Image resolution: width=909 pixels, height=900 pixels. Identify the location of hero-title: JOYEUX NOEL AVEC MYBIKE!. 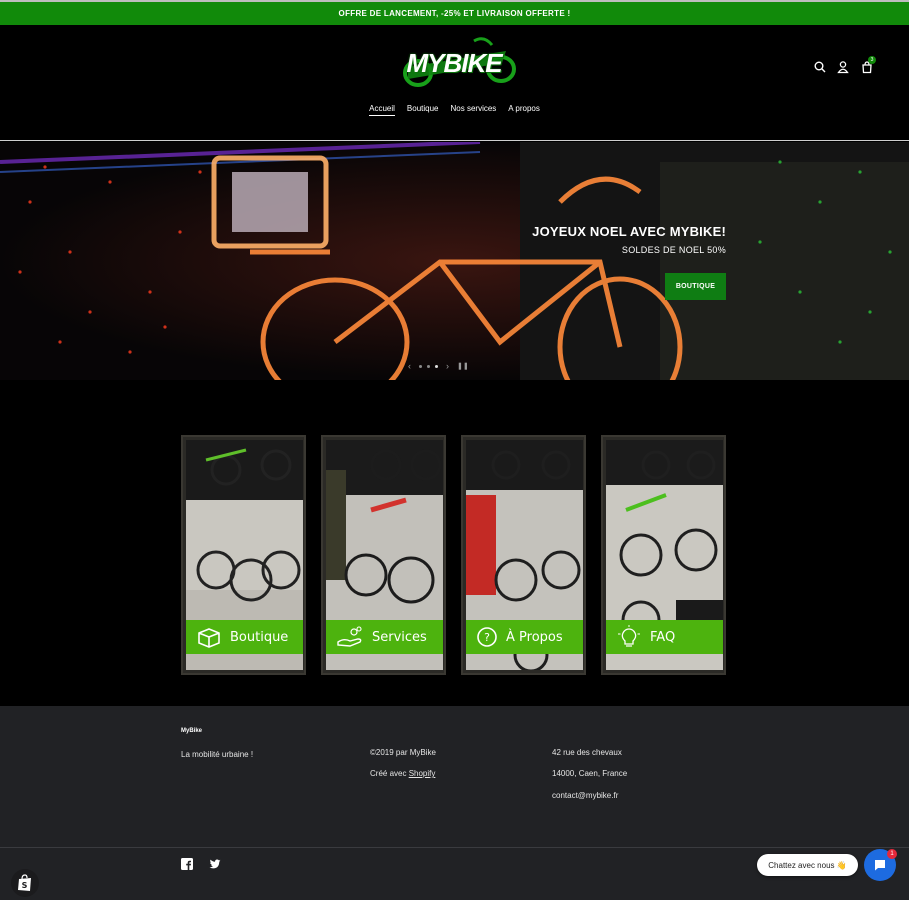
(629, 231).